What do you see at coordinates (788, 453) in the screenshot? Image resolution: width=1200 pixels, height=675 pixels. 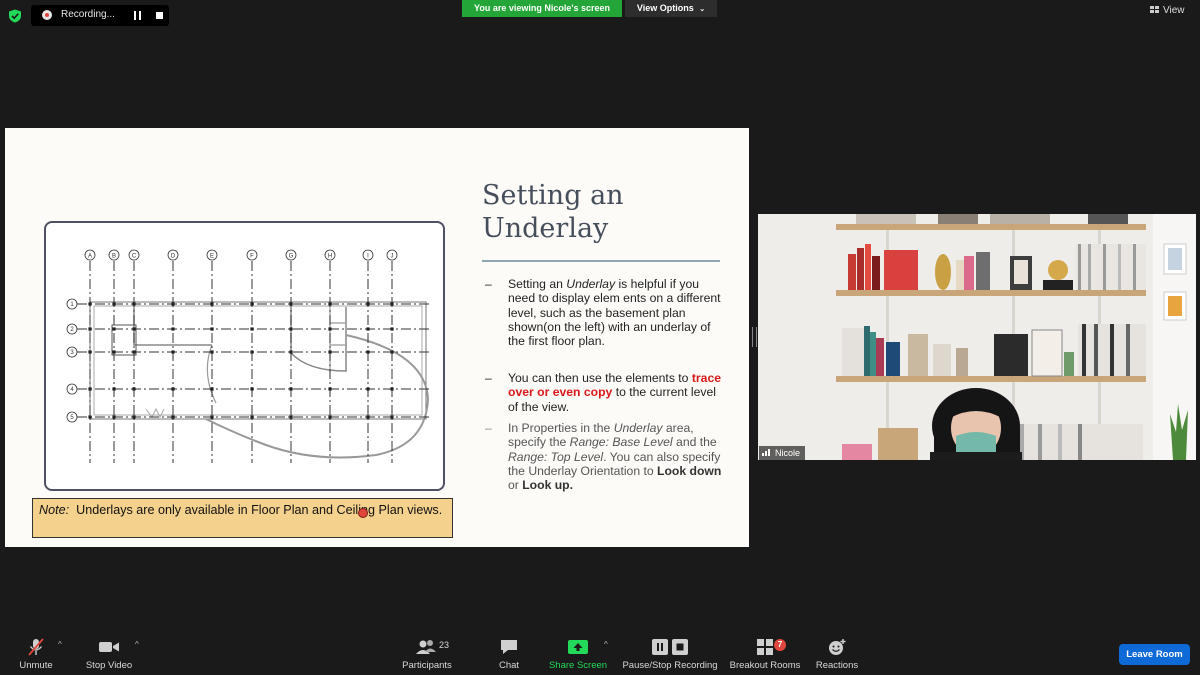 I see `participant-name: Nicole` at bounding box center [788, 453].